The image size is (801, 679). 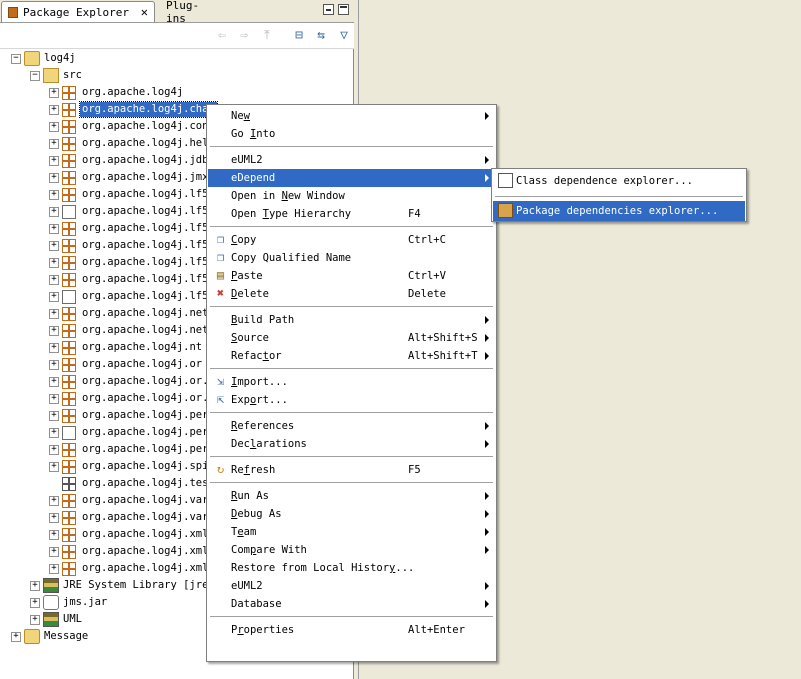 What do you see at coordinates (263, 320) in the screenshot?
I see `menu-item-label: Build Path` at bounding box center [263, 320].